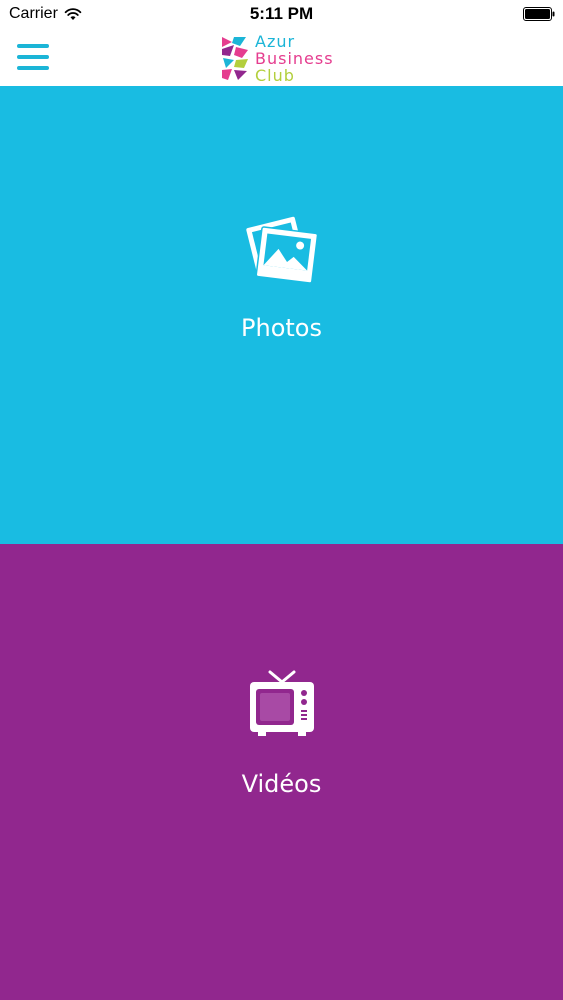 This screenshot has width=563, height=1000. Describe the element at coordinates (539, 14) in the screenshot. I see `battery-icon` at that location.